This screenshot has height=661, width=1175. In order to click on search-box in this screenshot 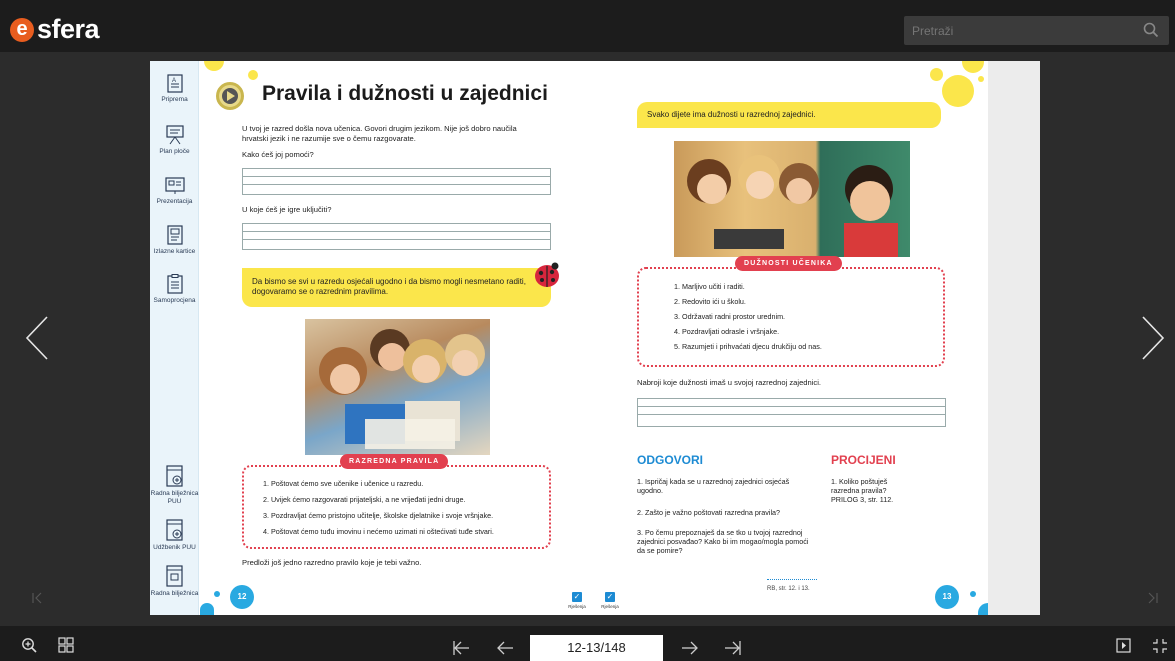, I will do `click(1036, 30)`.